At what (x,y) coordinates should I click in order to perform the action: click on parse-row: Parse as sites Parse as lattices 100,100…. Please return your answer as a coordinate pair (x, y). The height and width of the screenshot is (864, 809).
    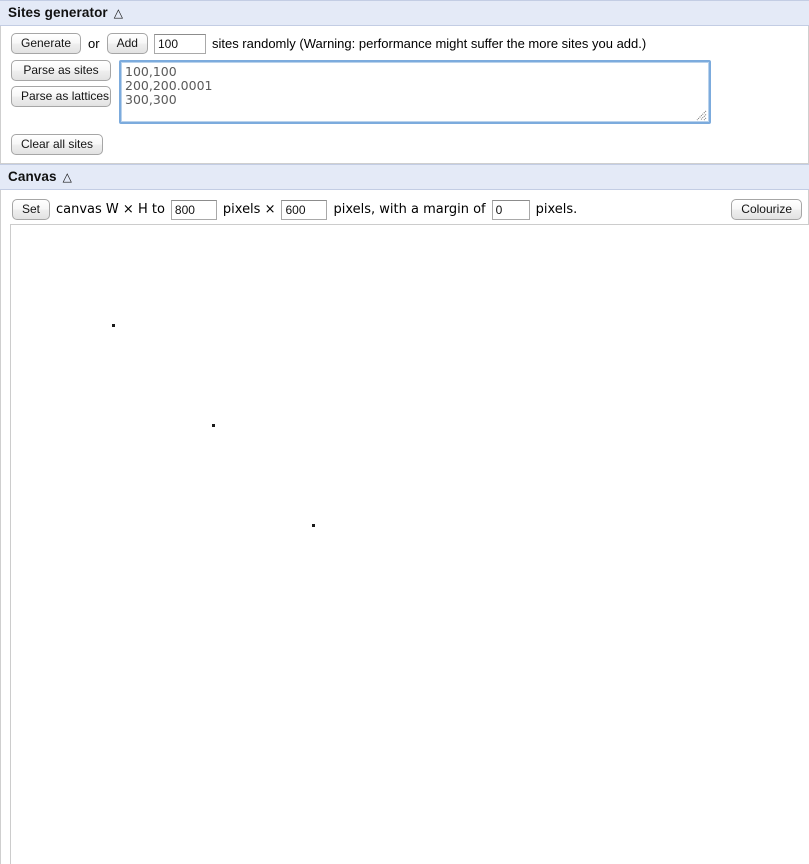
    Looking at the image, I should click on (404, 91).